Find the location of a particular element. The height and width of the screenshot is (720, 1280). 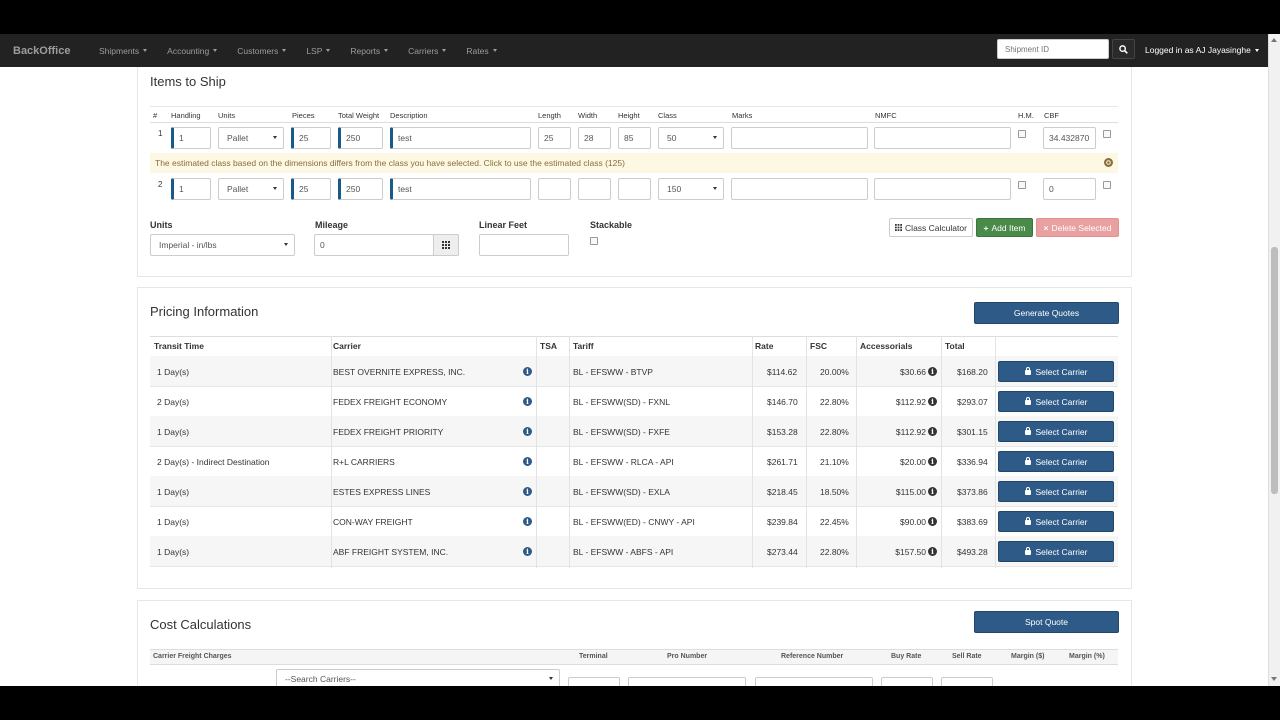

calculate-mileage-button is located at coordinates (446, 245).